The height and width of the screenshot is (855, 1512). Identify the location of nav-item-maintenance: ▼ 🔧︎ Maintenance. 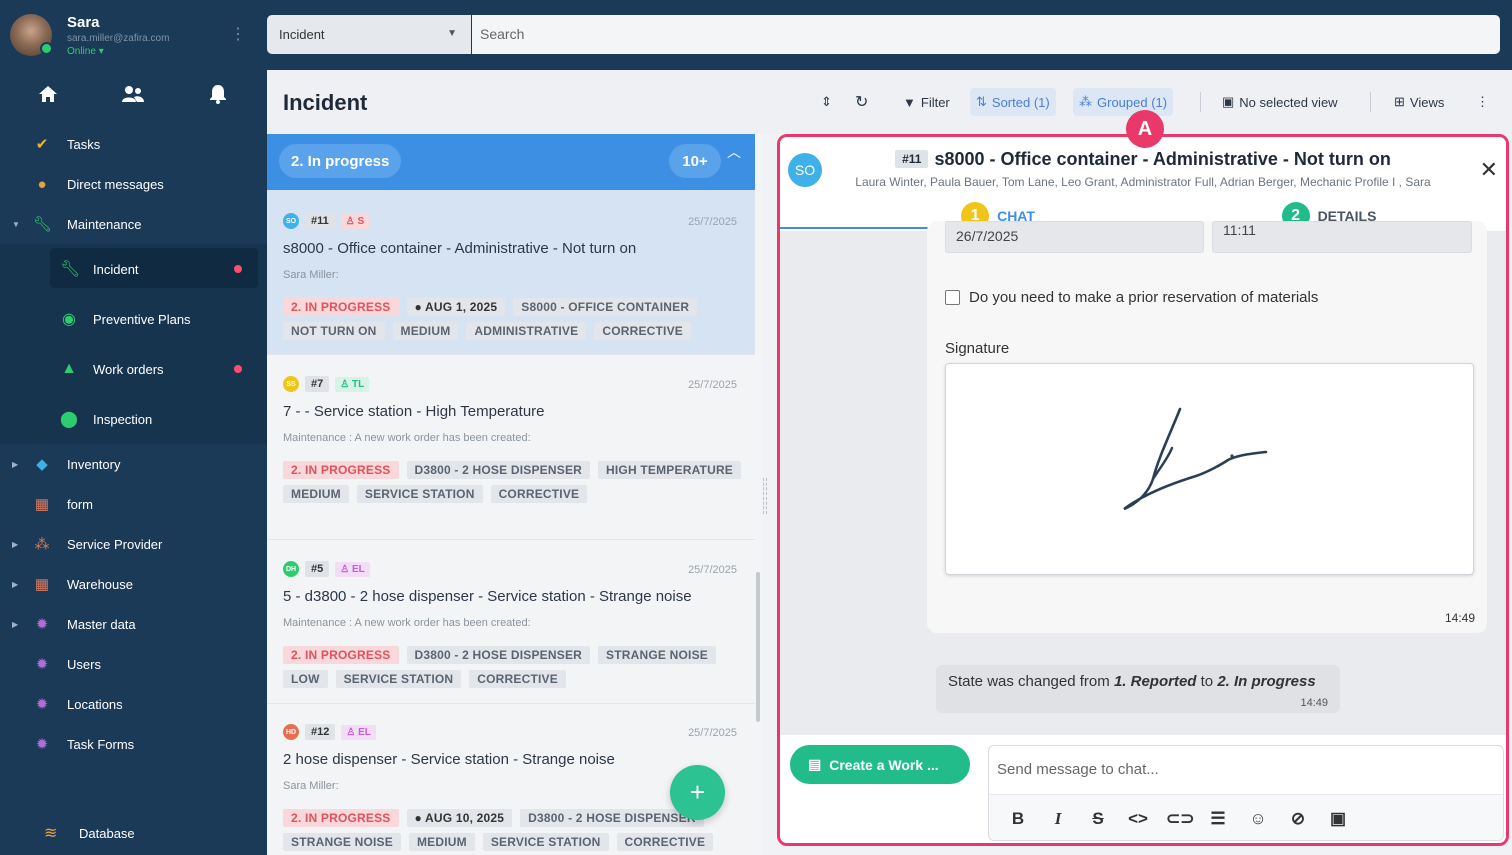
(133, 224).